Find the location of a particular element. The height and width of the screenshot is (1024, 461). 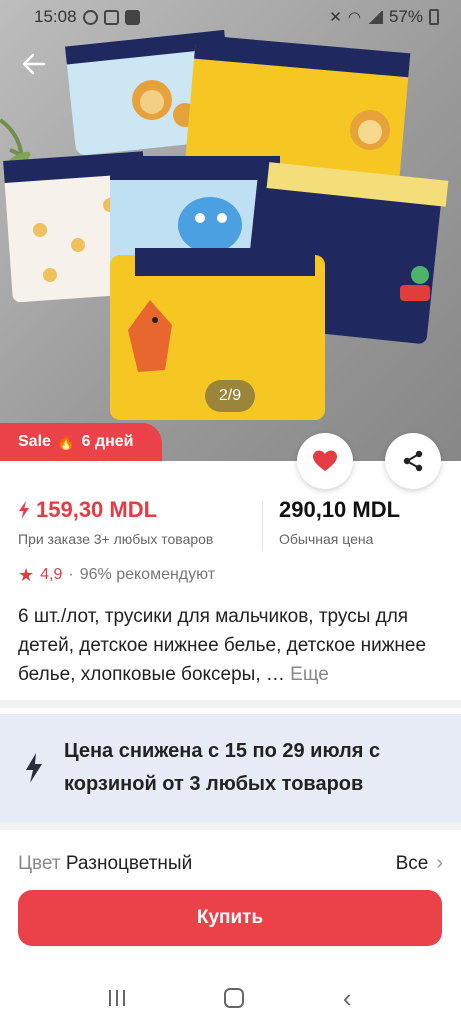

sale-price: 159,30 MDL is located at coordinates (140, 510).